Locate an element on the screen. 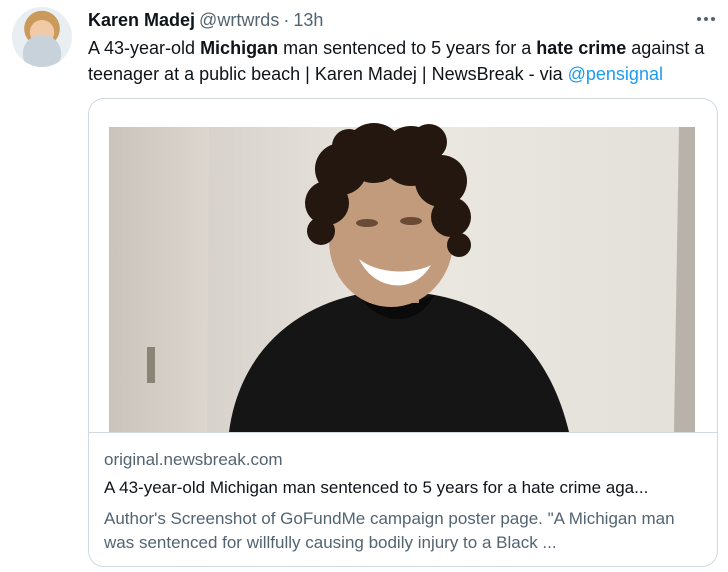 This screenshot has width=728, height=572. mention-link: @pensignal is located at coordinates (615, 74).